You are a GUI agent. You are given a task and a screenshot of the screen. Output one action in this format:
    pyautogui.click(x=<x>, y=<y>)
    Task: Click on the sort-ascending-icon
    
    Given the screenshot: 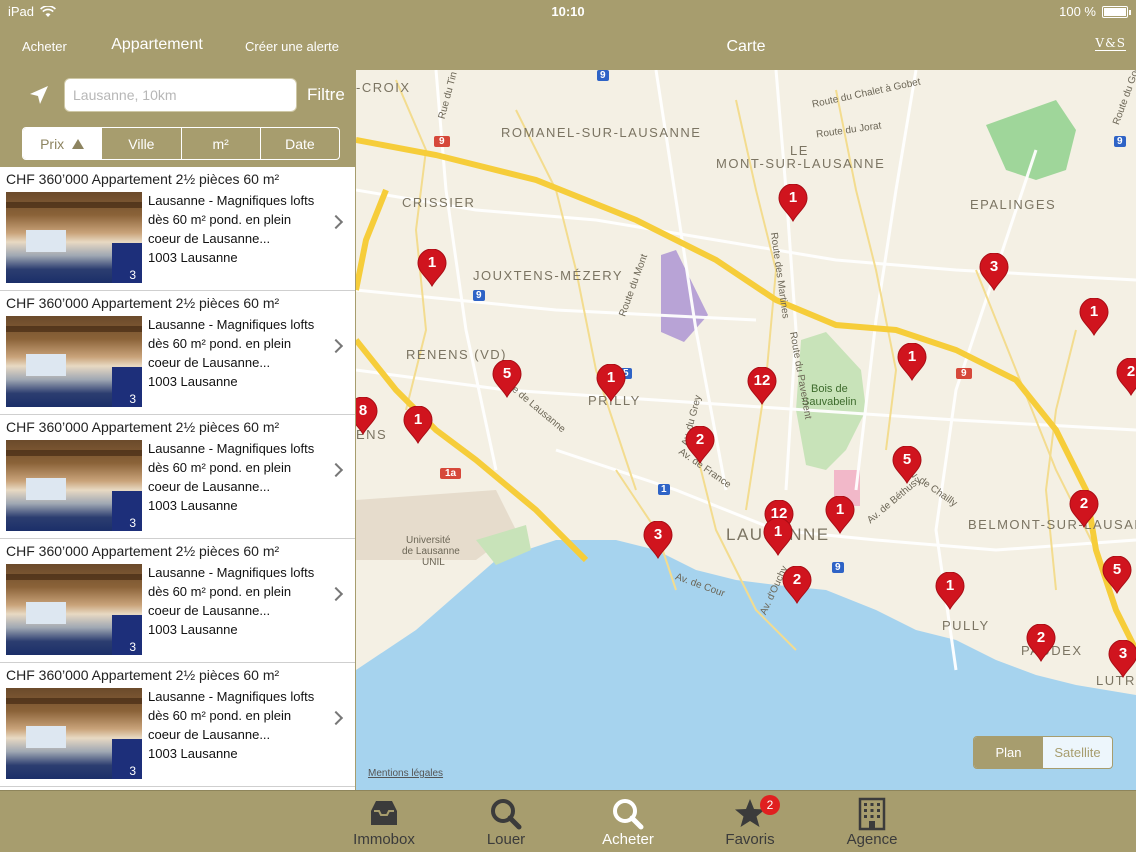 What is the action you would take?
    pyautogui.click(x=78, y=143)
    